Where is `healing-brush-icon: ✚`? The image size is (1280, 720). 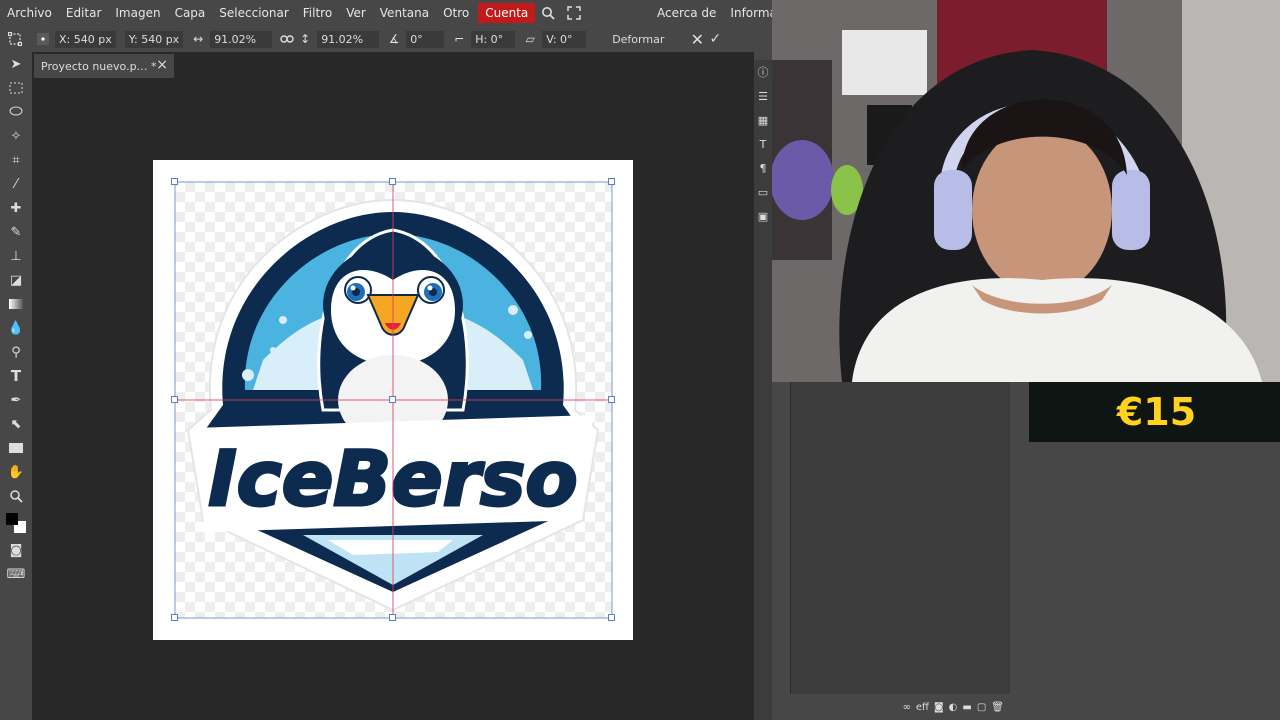 healing-brush-icon: ✚ is located at coordinates (16, 208).